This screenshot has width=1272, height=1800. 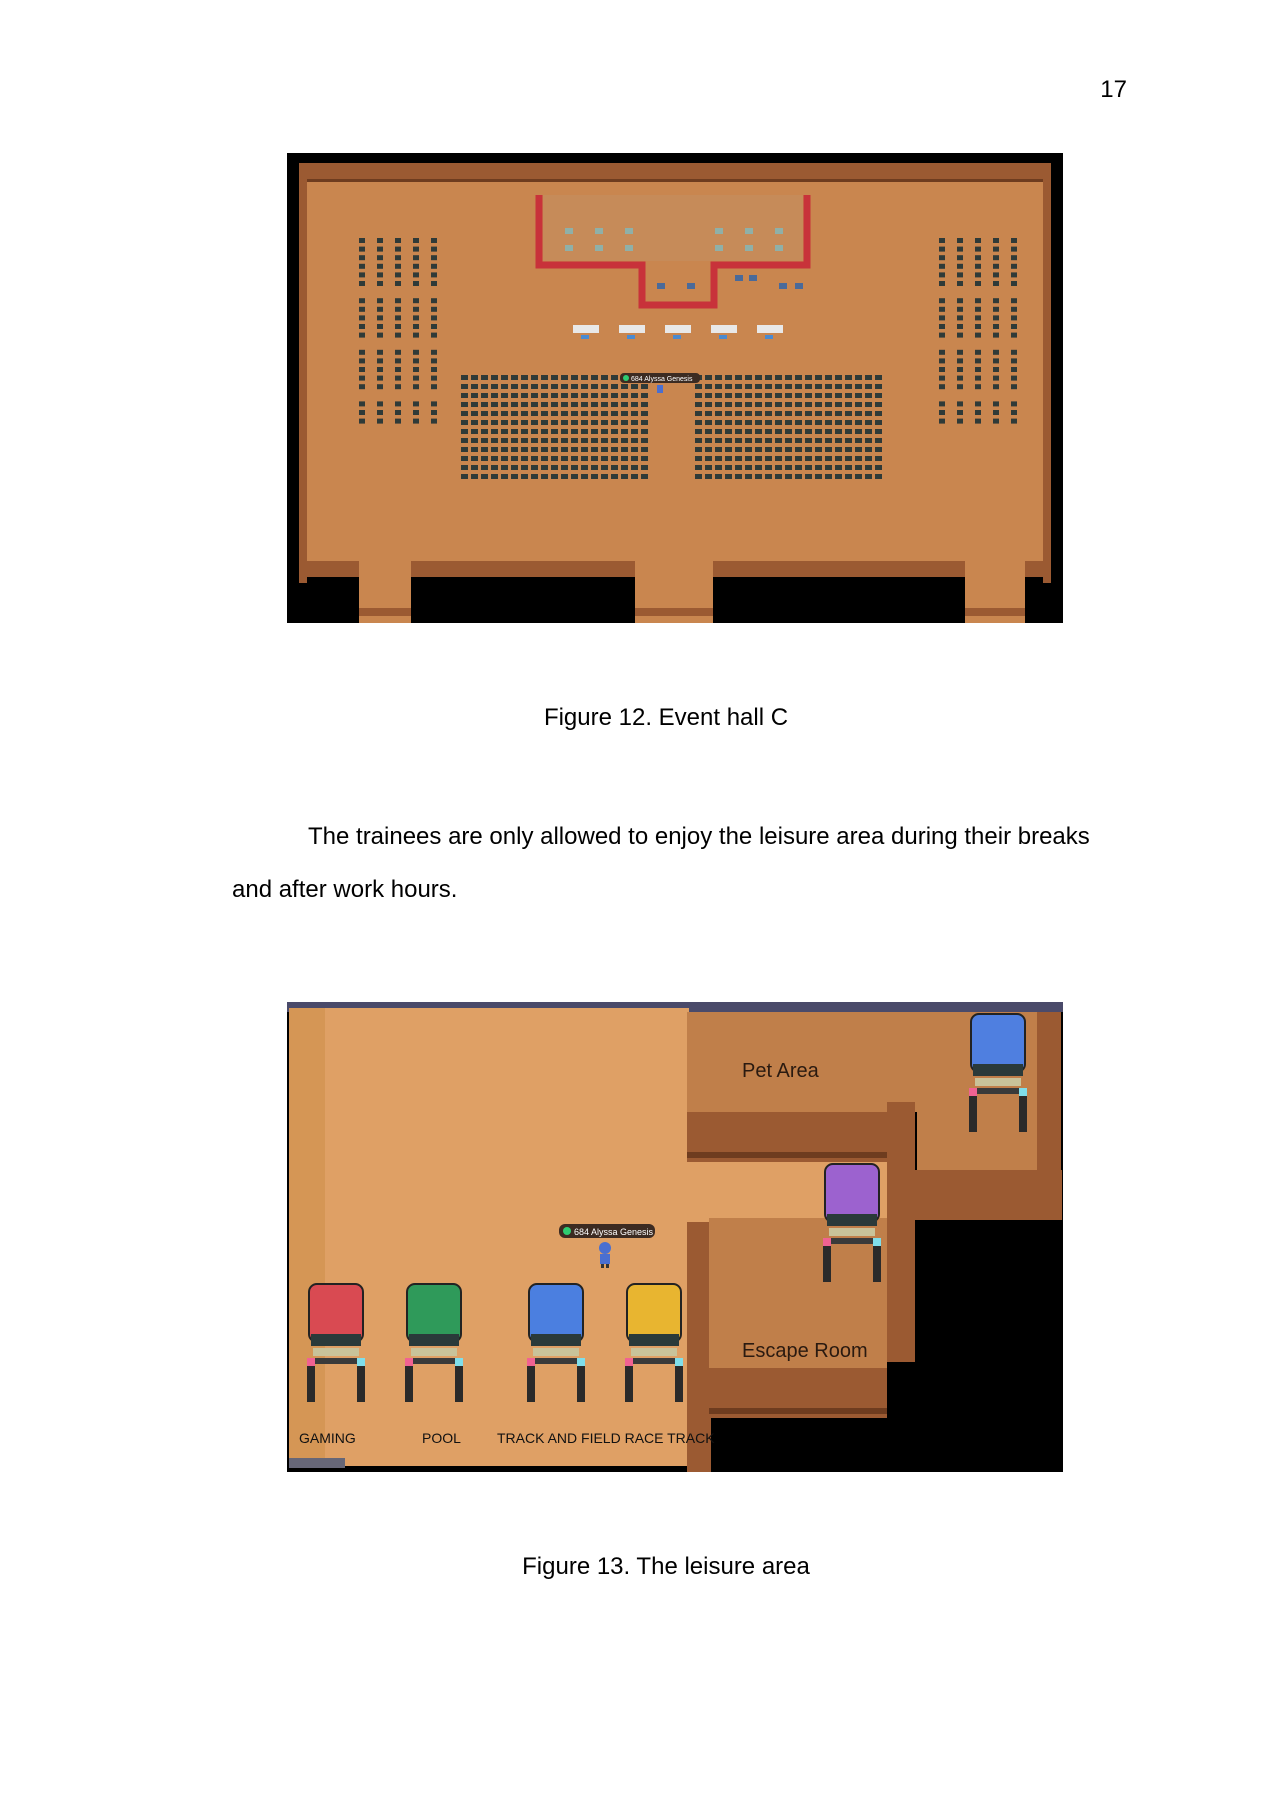 I want to click on figure-13-caption: Figure 13. The leisure area, so click(x=666, y=1566).